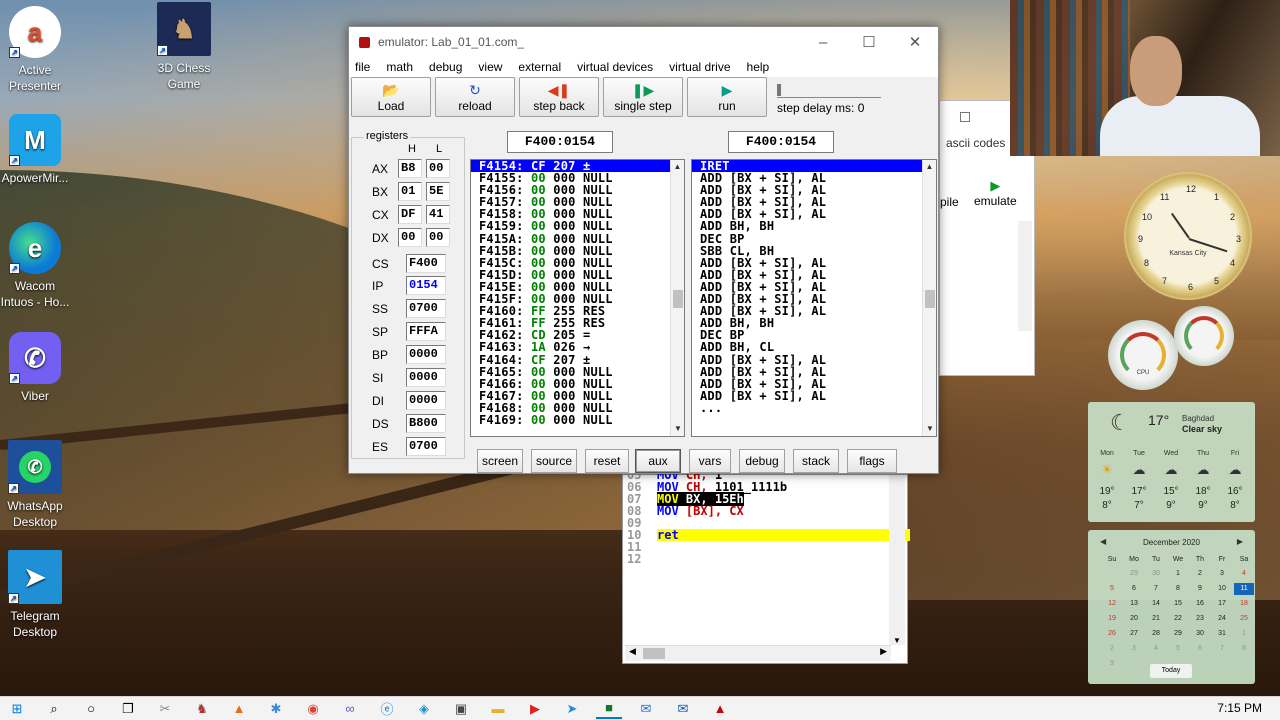 The height and width of the screenshot is (720, 1280). I want to click on calendar-day: 3, so click(1222, 574).